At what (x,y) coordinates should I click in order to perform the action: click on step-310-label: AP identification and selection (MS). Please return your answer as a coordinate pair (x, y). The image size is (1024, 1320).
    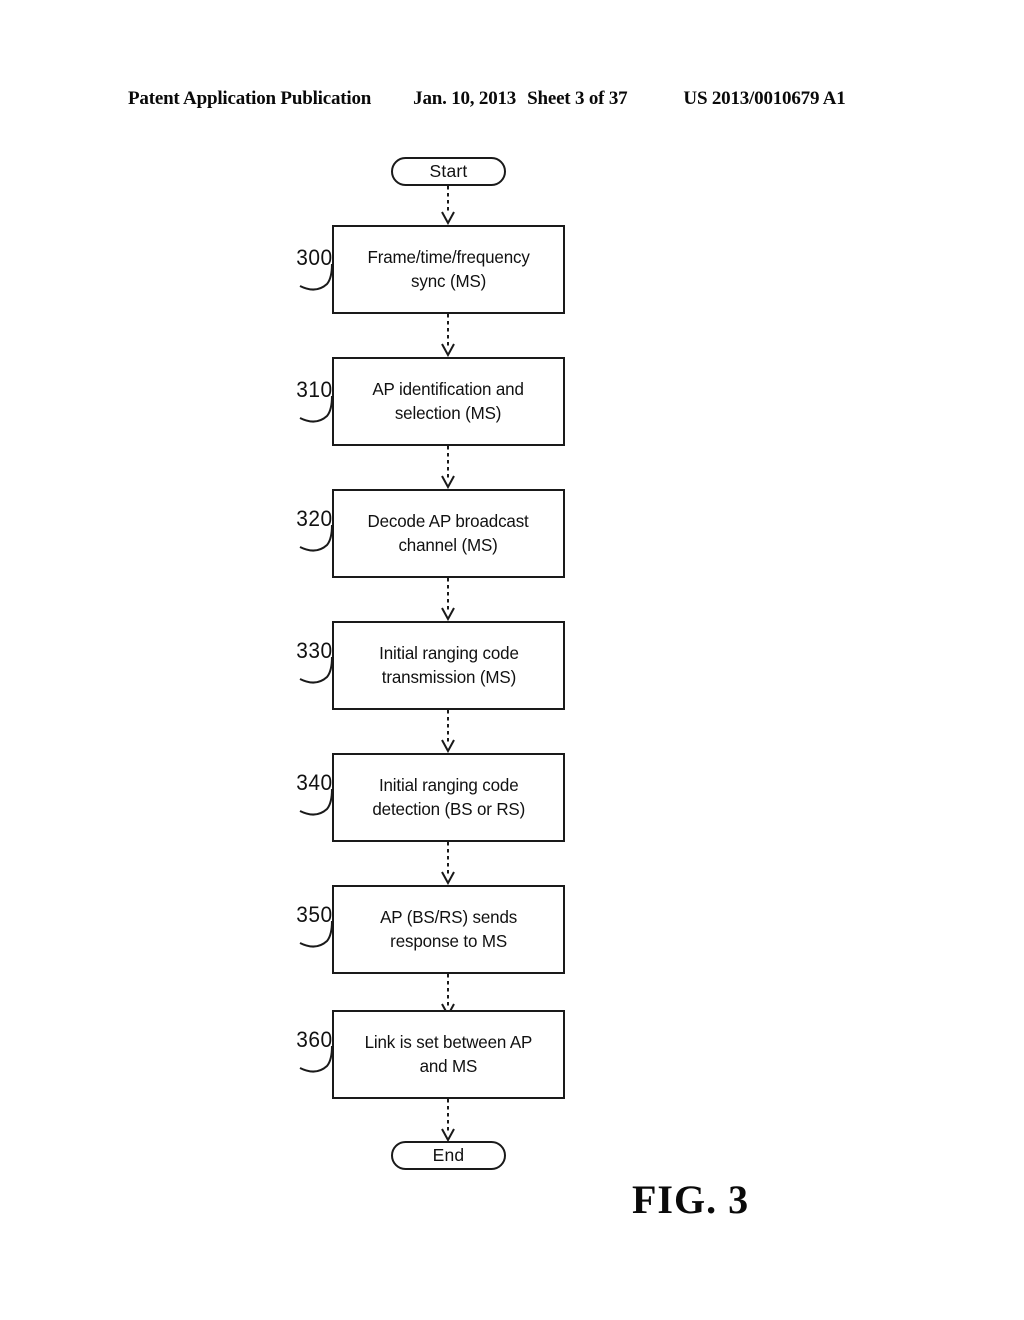
    Looking at the image, I should click on (448, 401).